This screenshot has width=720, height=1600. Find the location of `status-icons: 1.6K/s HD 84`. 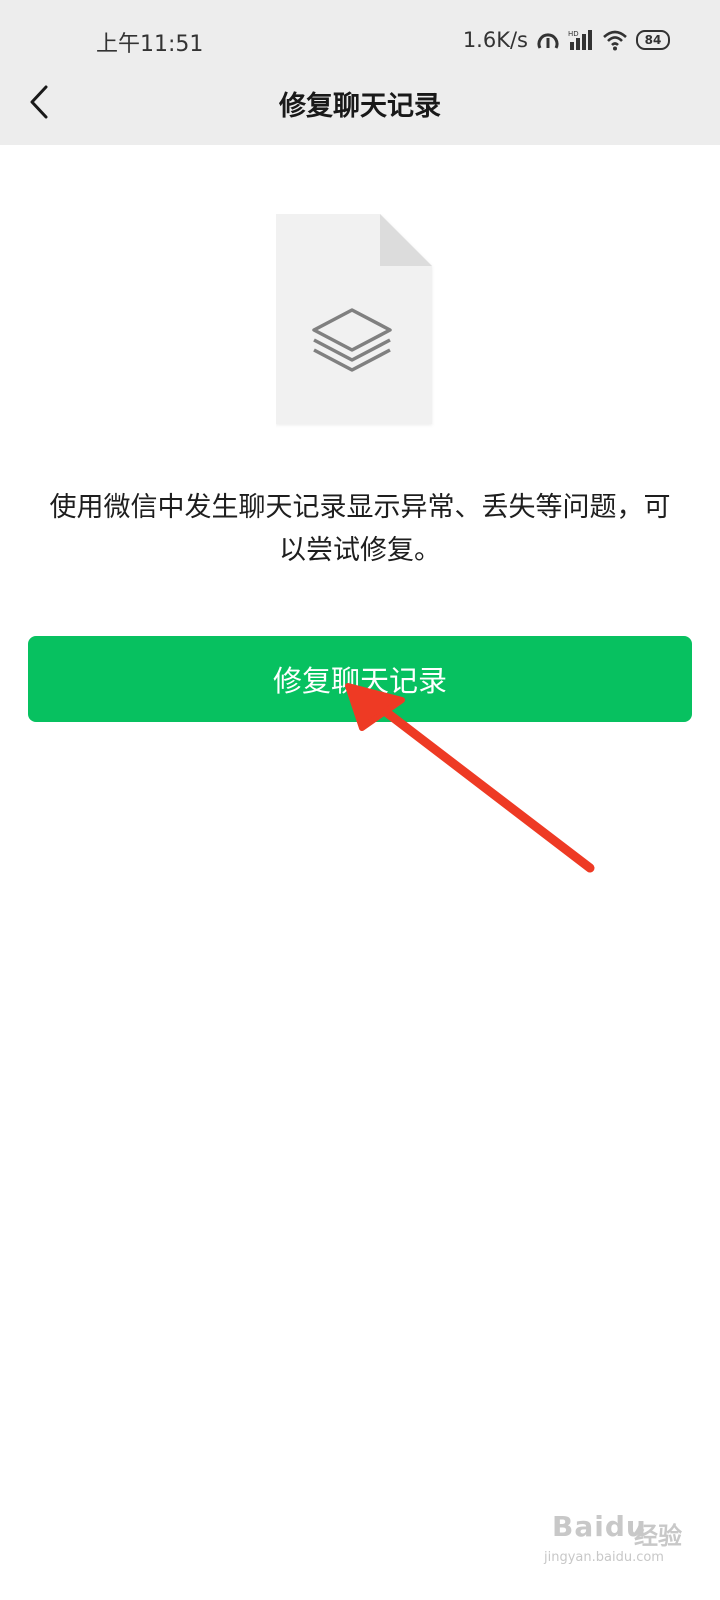

status-icons: 1.6K/s HD 84 is located at coordinates (566, 40).